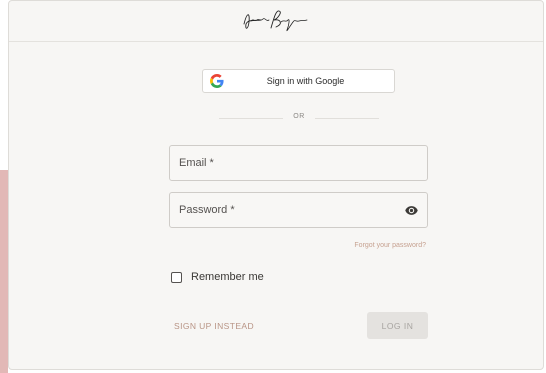  I want to click on signature-logo-icon, so click(276, 21).